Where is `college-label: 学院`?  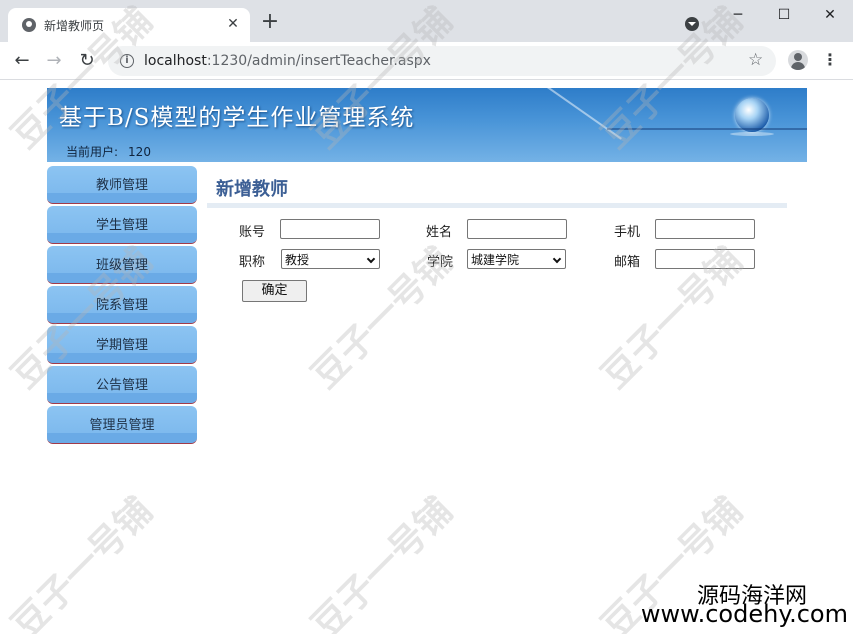
college-label: 学院 is located at coordinates (440, 262).